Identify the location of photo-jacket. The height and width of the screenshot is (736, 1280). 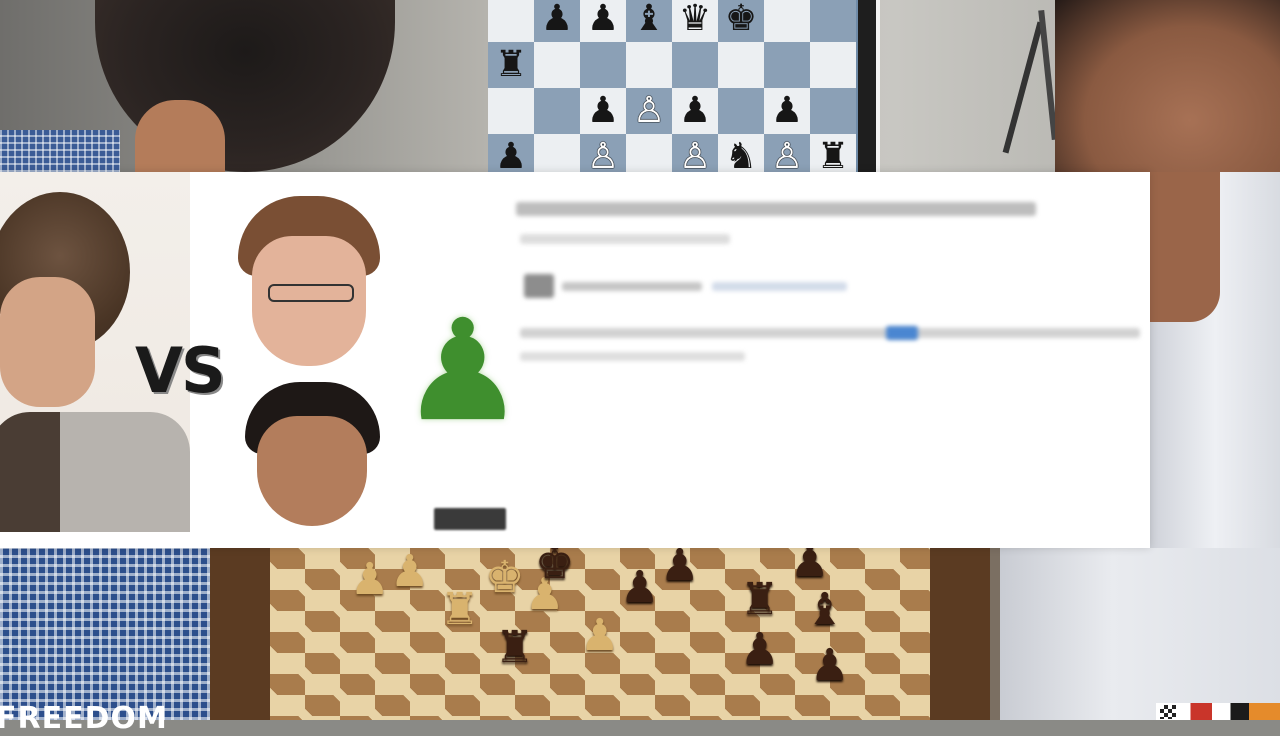
(95, 472).